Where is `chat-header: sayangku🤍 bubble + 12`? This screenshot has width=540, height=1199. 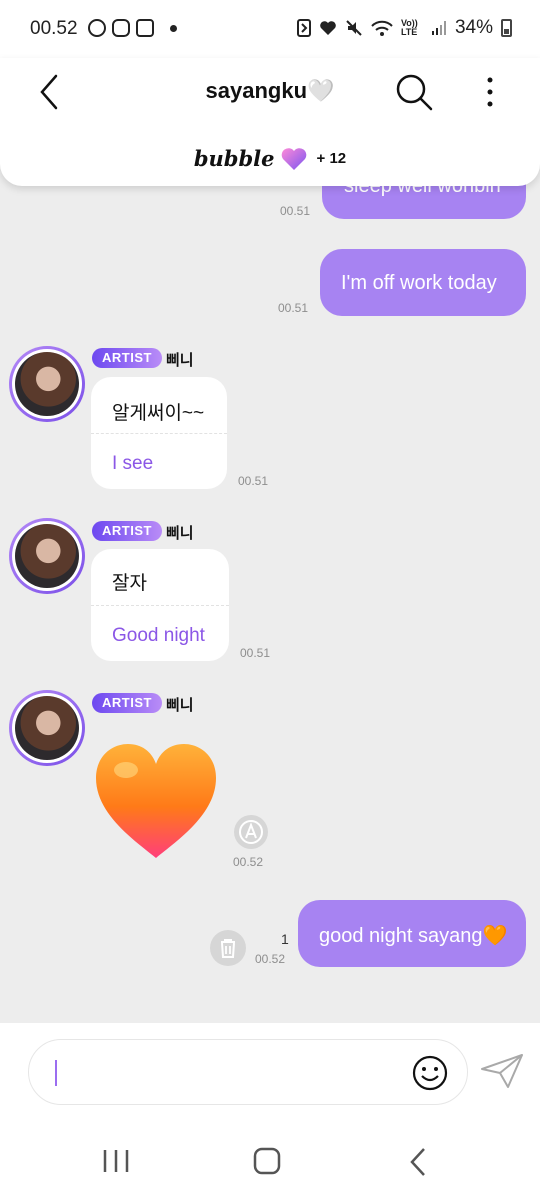
chat-header: sayangku🤍 bubble + 12 is located at coordinates (270, 122).